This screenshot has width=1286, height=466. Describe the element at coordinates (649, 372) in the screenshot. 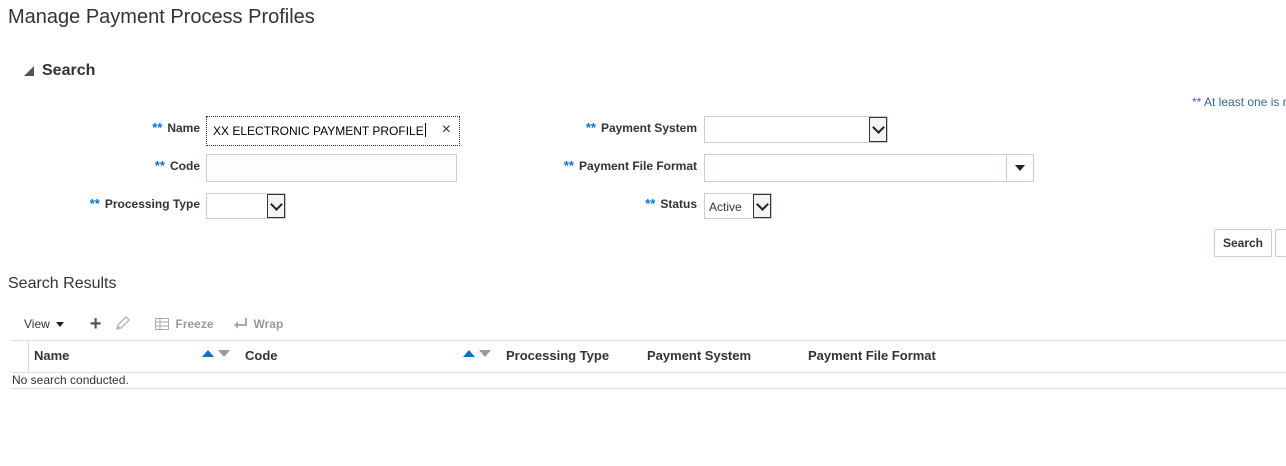

I see `table-header-border` at that location.